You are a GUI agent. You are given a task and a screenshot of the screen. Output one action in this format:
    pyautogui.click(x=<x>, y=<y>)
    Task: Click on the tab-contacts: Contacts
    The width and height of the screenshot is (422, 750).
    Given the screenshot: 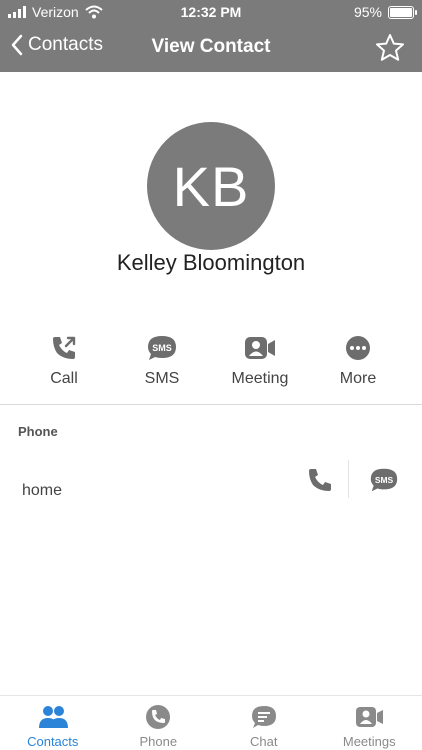 What is the action you would take?
    pyautogui.click(x=53, y=723)
    